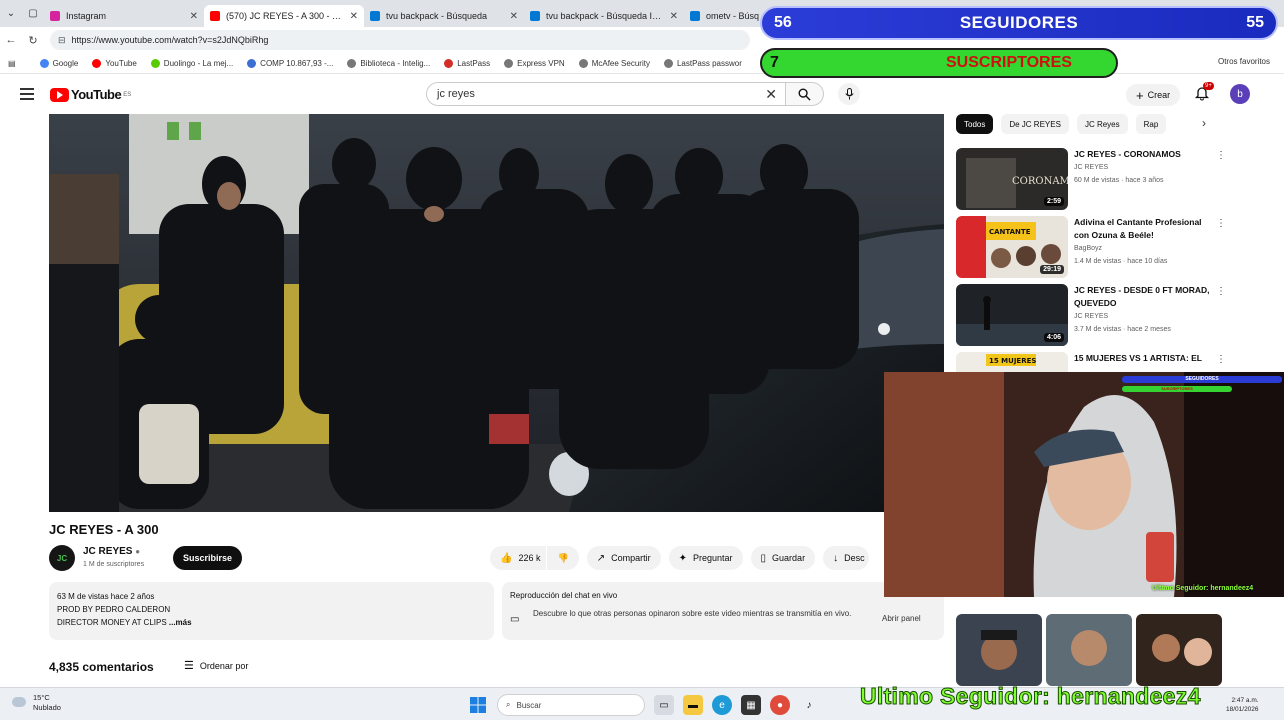 This screenshot has width=1284, height=720. Describe the element at coordinates (939, 63) in the screenshot. I see `subscribers-goal-overlay: 7 SUSCRIPTORES` at that location.